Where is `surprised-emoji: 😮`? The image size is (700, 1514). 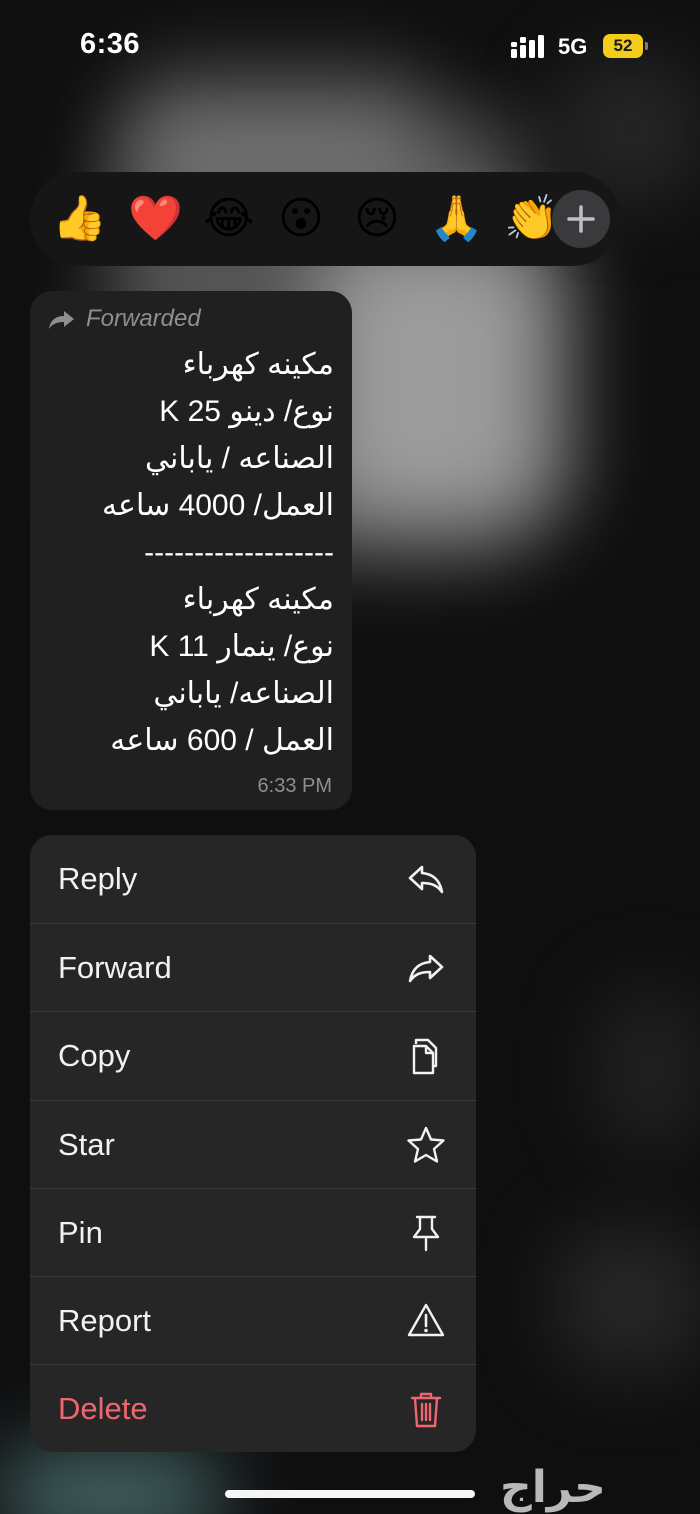 surprised-emoji: 😮 is located at coordinates (301, 219).